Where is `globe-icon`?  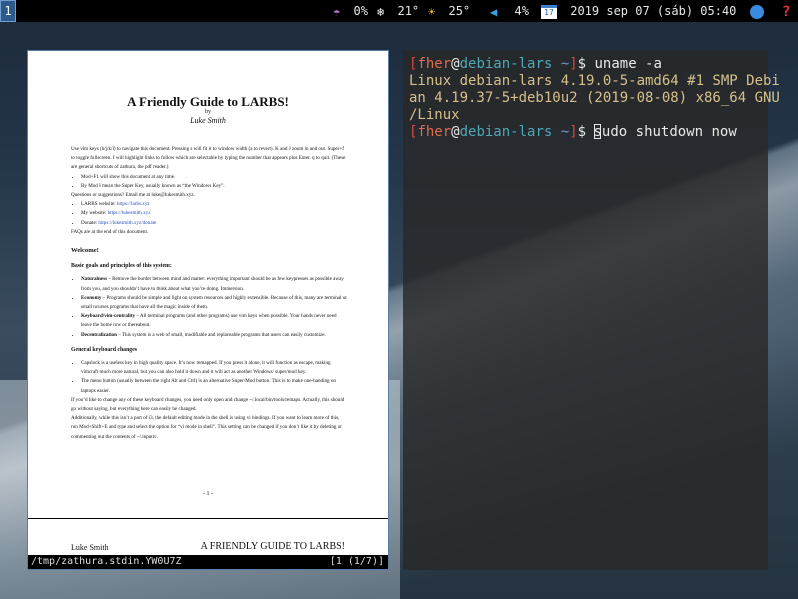
globe-icon is located at coordinates (757, 11).